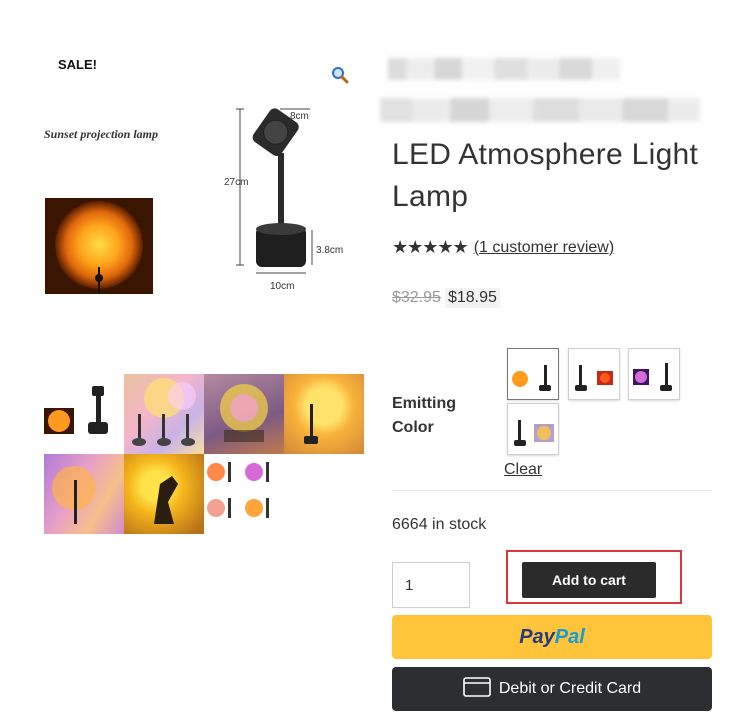 The image size is (736, 722). I want to click on add-to-cart-button: Add to cart, so click(589, 580).